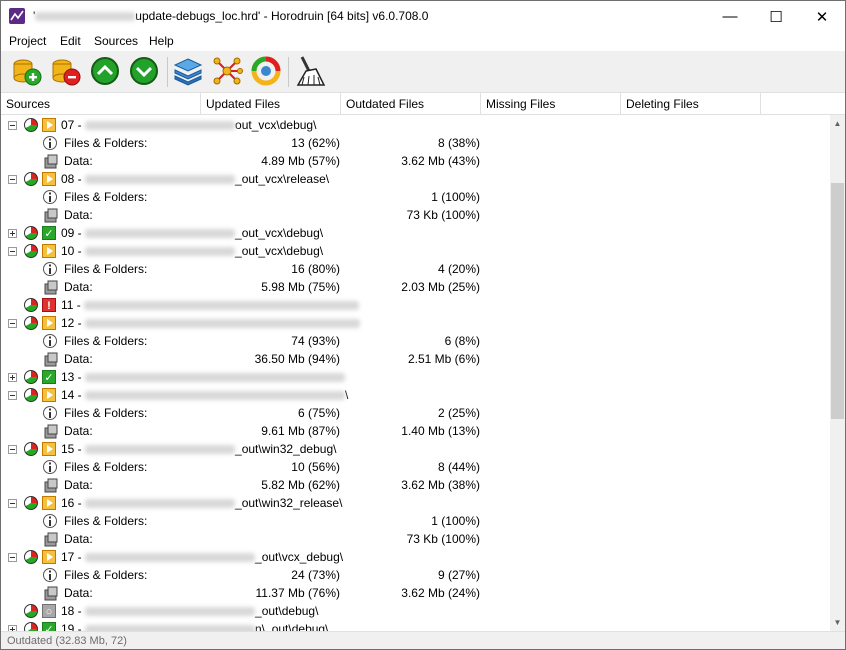  What do you see at coordinates (415, 305) in the screenshot?
I see `source-row: ! 11 -` at bounding box center [415, 305].